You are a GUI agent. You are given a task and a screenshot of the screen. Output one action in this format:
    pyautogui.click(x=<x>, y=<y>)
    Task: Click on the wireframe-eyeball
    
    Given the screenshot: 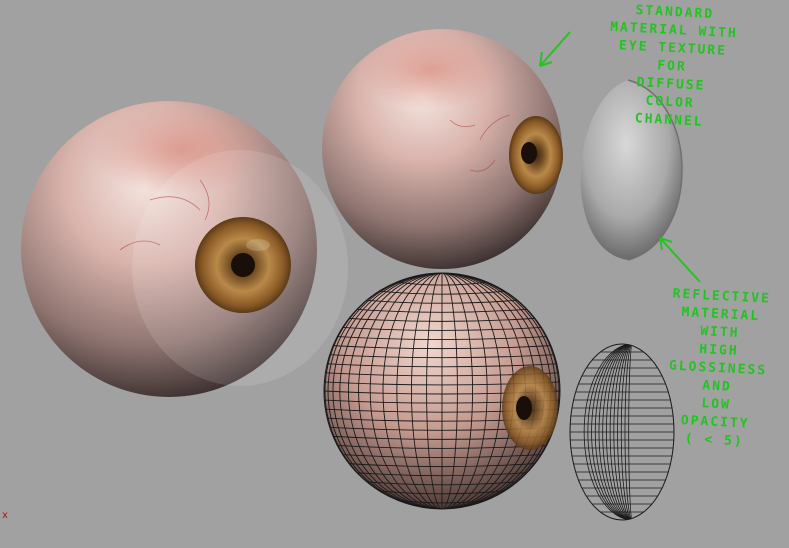 What is the action you would take?
    pyautogui.click(x=442, y=391)
    